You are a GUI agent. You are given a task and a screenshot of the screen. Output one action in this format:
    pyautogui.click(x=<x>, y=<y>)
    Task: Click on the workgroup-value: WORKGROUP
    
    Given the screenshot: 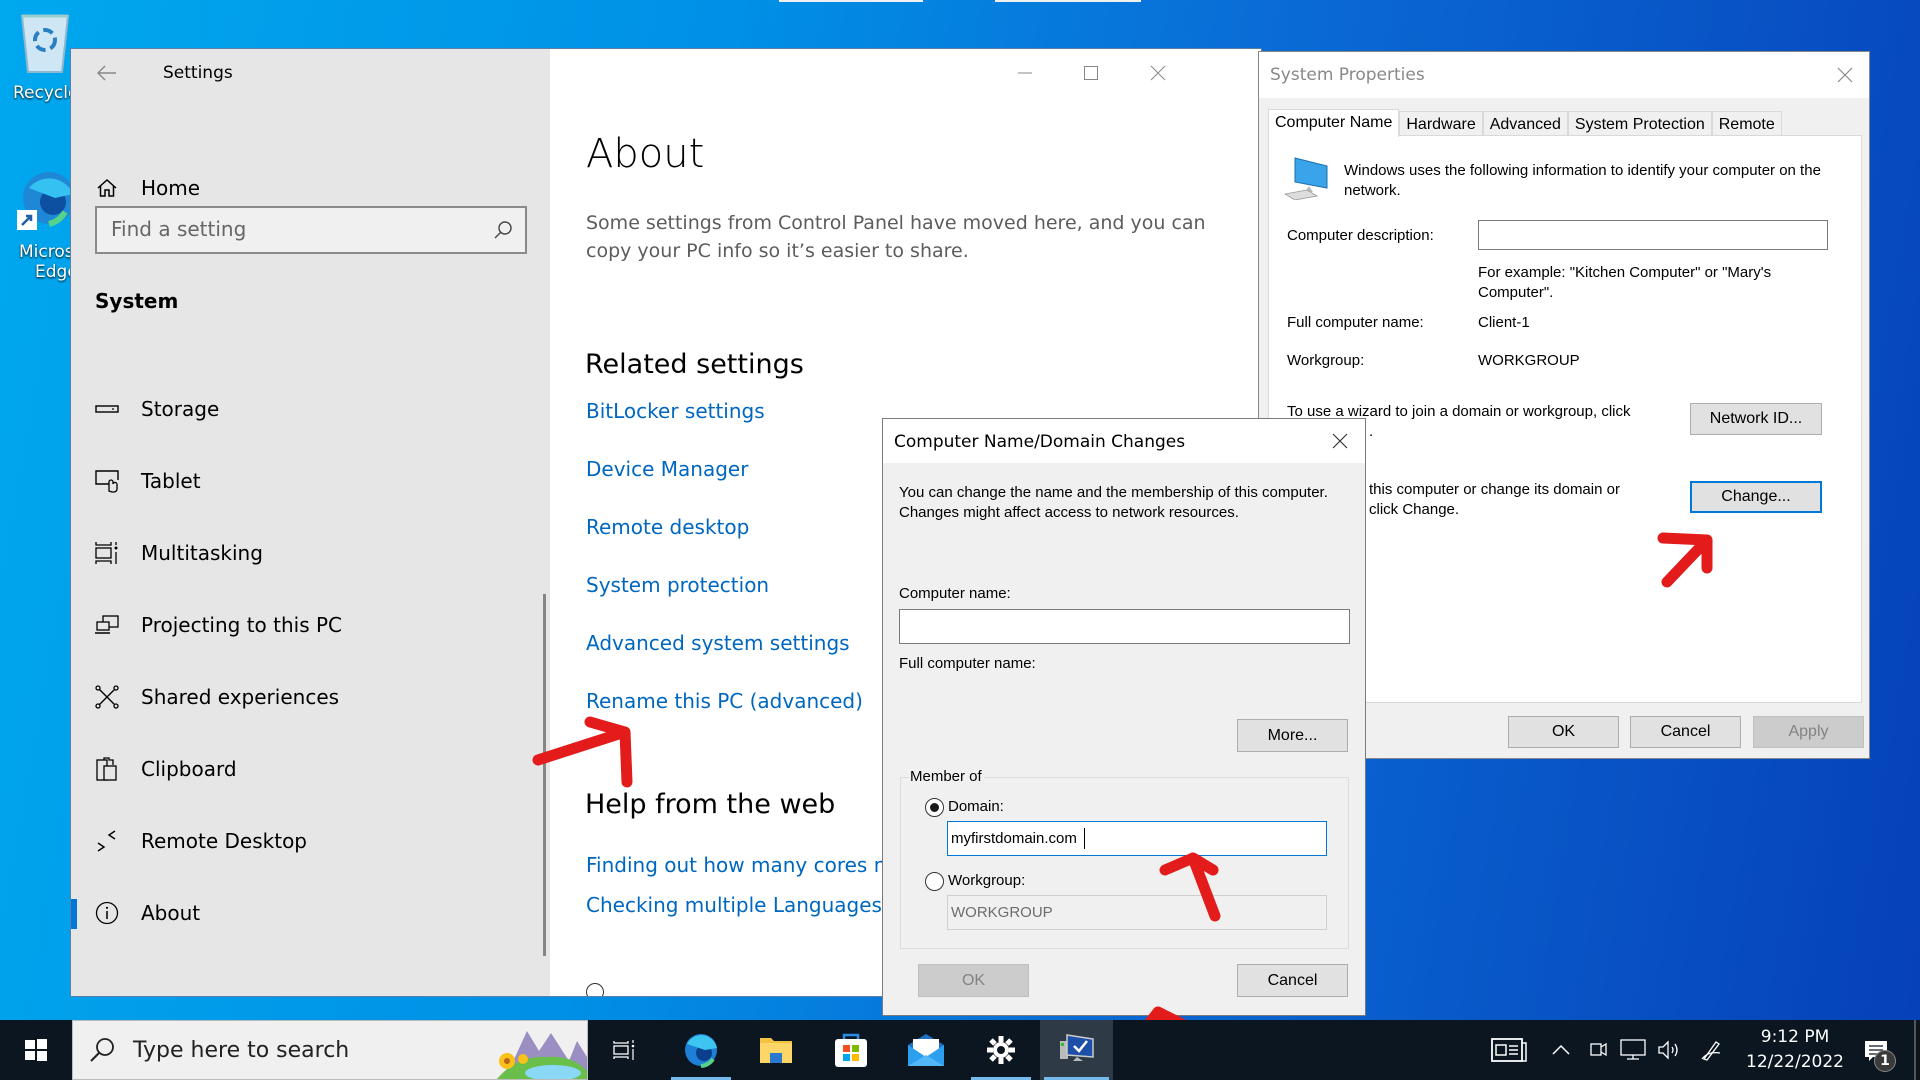 What is the action you would take?
    pyautogui.click(x=1529, y=360)
    